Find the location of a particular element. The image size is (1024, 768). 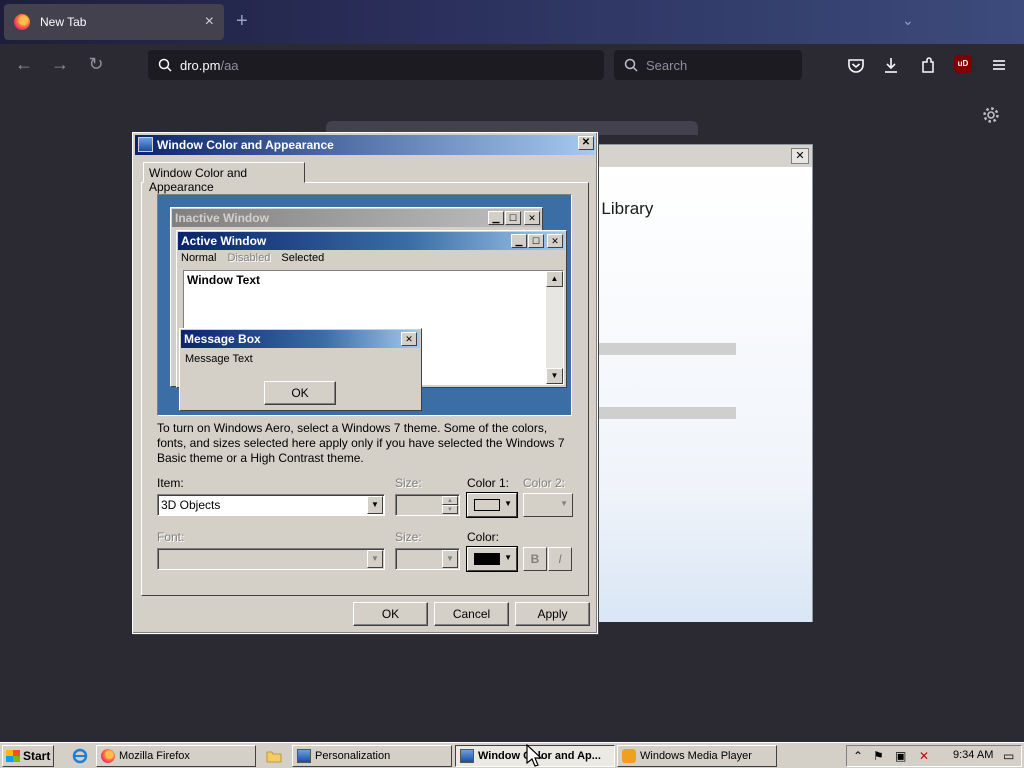

action-center-flag-icon: ⚑ is located at coordinates (878, 756).